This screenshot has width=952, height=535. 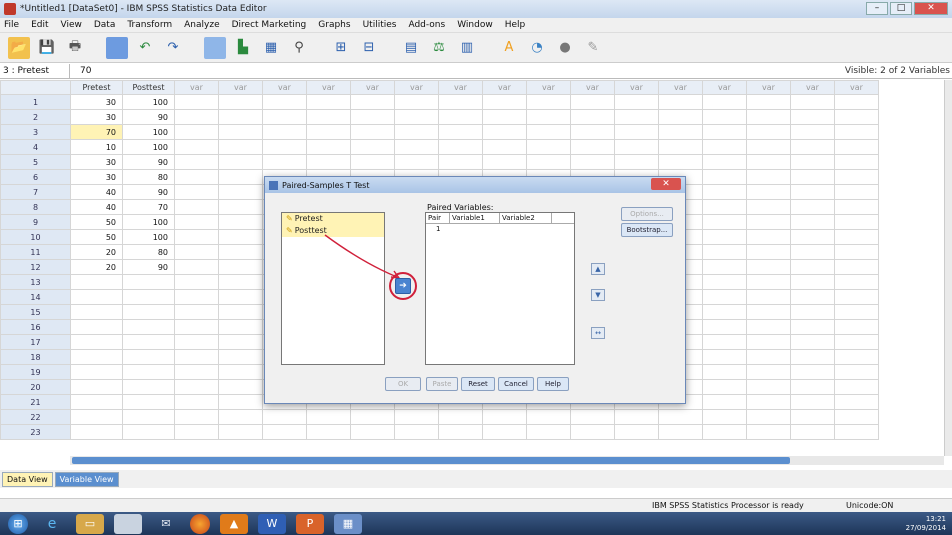 What do you see at coordinates (467, 48) in the screenshot?
I see `select-cases-icon: ▥` at bounding box center [467, 48].